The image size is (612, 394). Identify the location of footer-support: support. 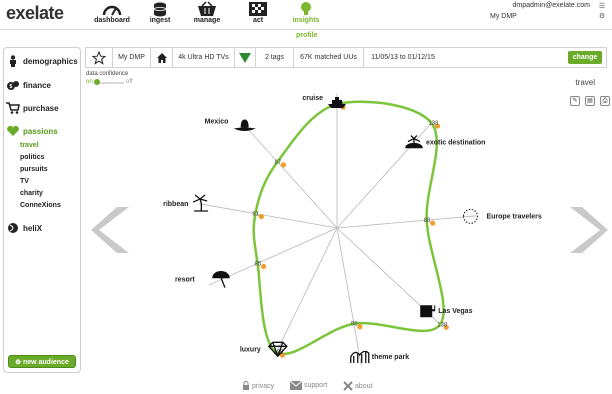
(308, 385).